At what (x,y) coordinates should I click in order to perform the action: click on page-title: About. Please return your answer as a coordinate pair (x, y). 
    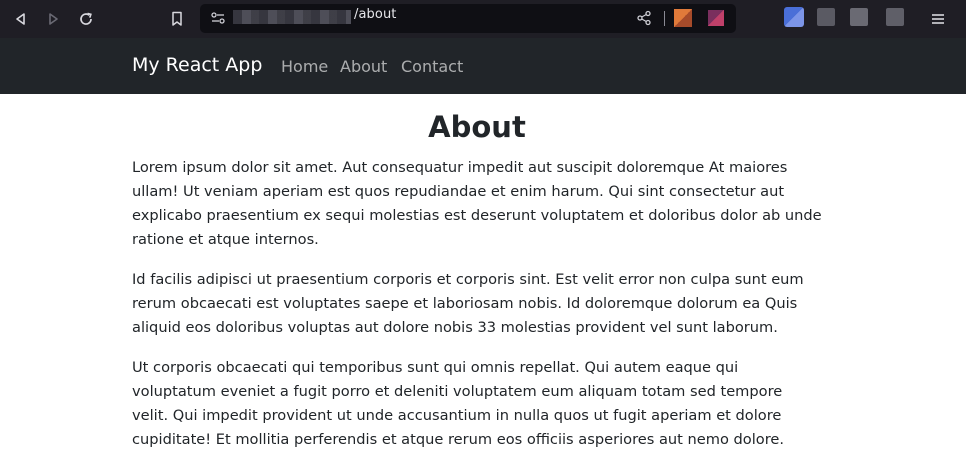
    Looking at the image, I should click on (477, 127).